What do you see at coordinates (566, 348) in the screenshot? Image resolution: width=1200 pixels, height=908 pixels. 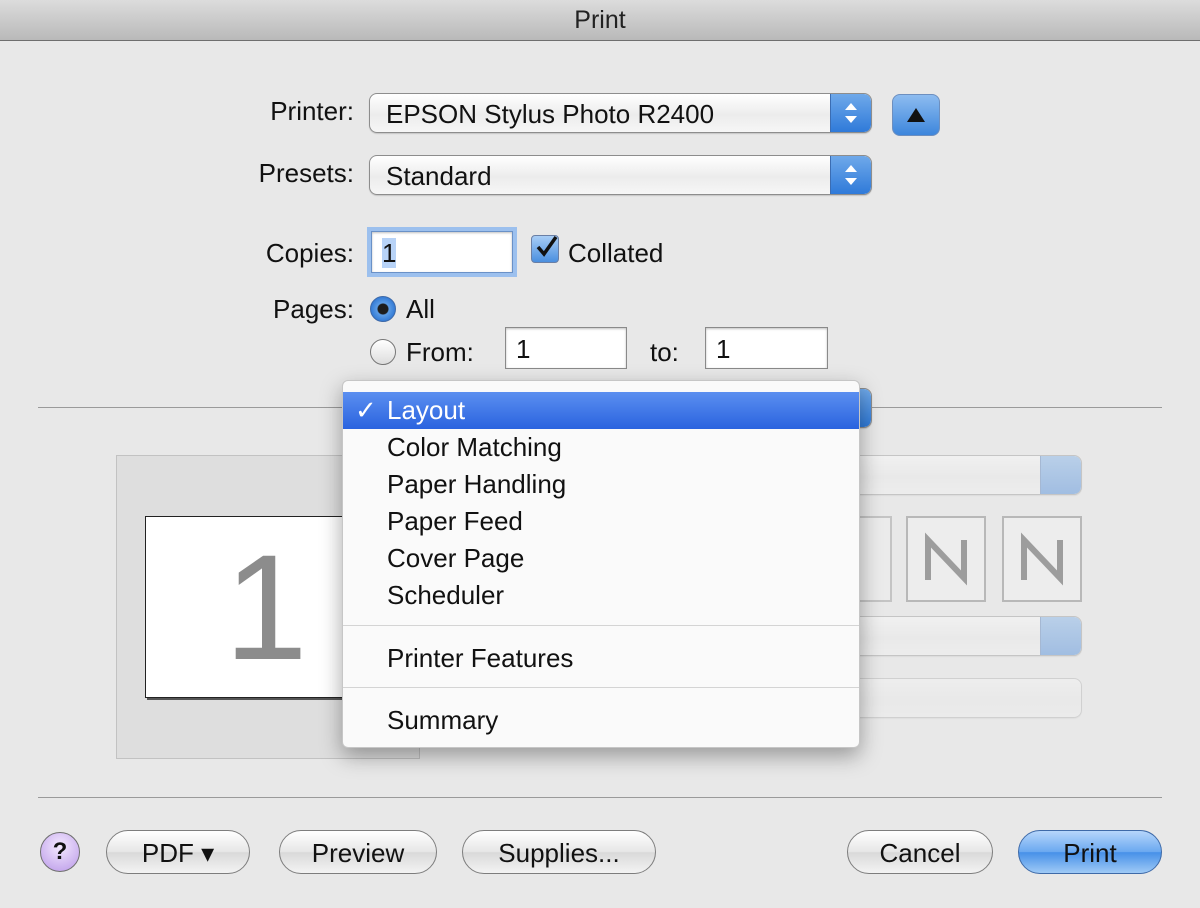 I see `pages-from-field: 1` at bounding box center [566, 348].